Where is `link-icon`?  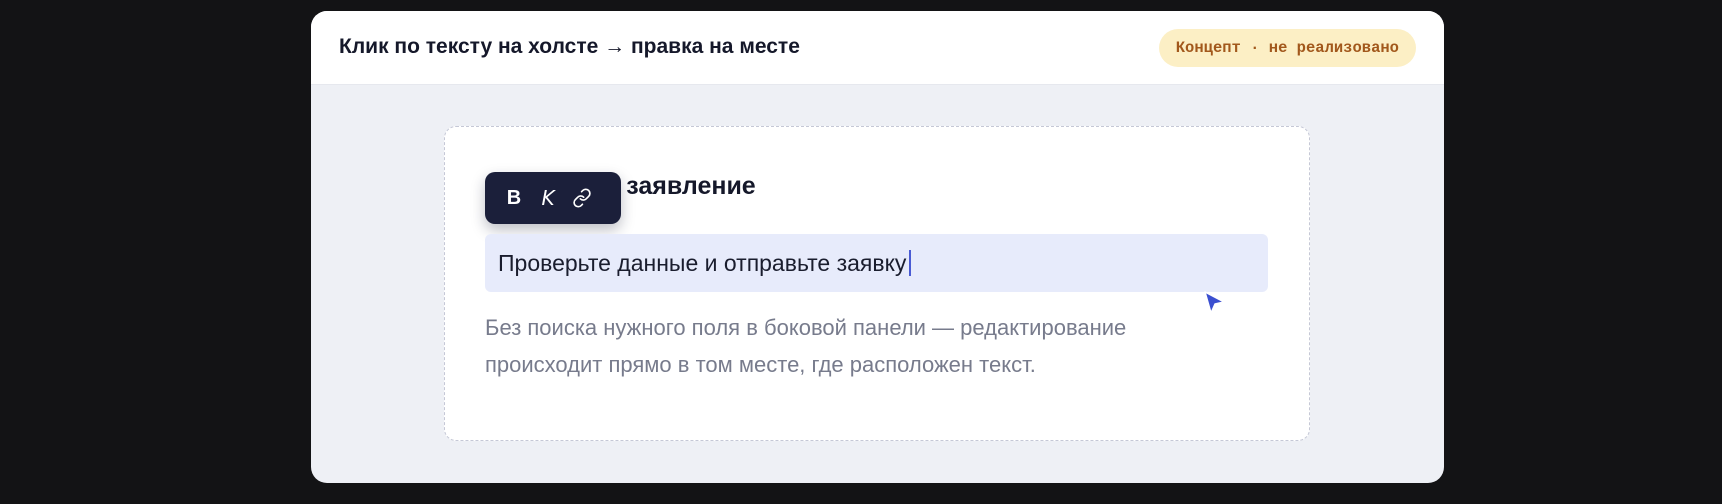
link-icon is located at coordinates (582, 198).